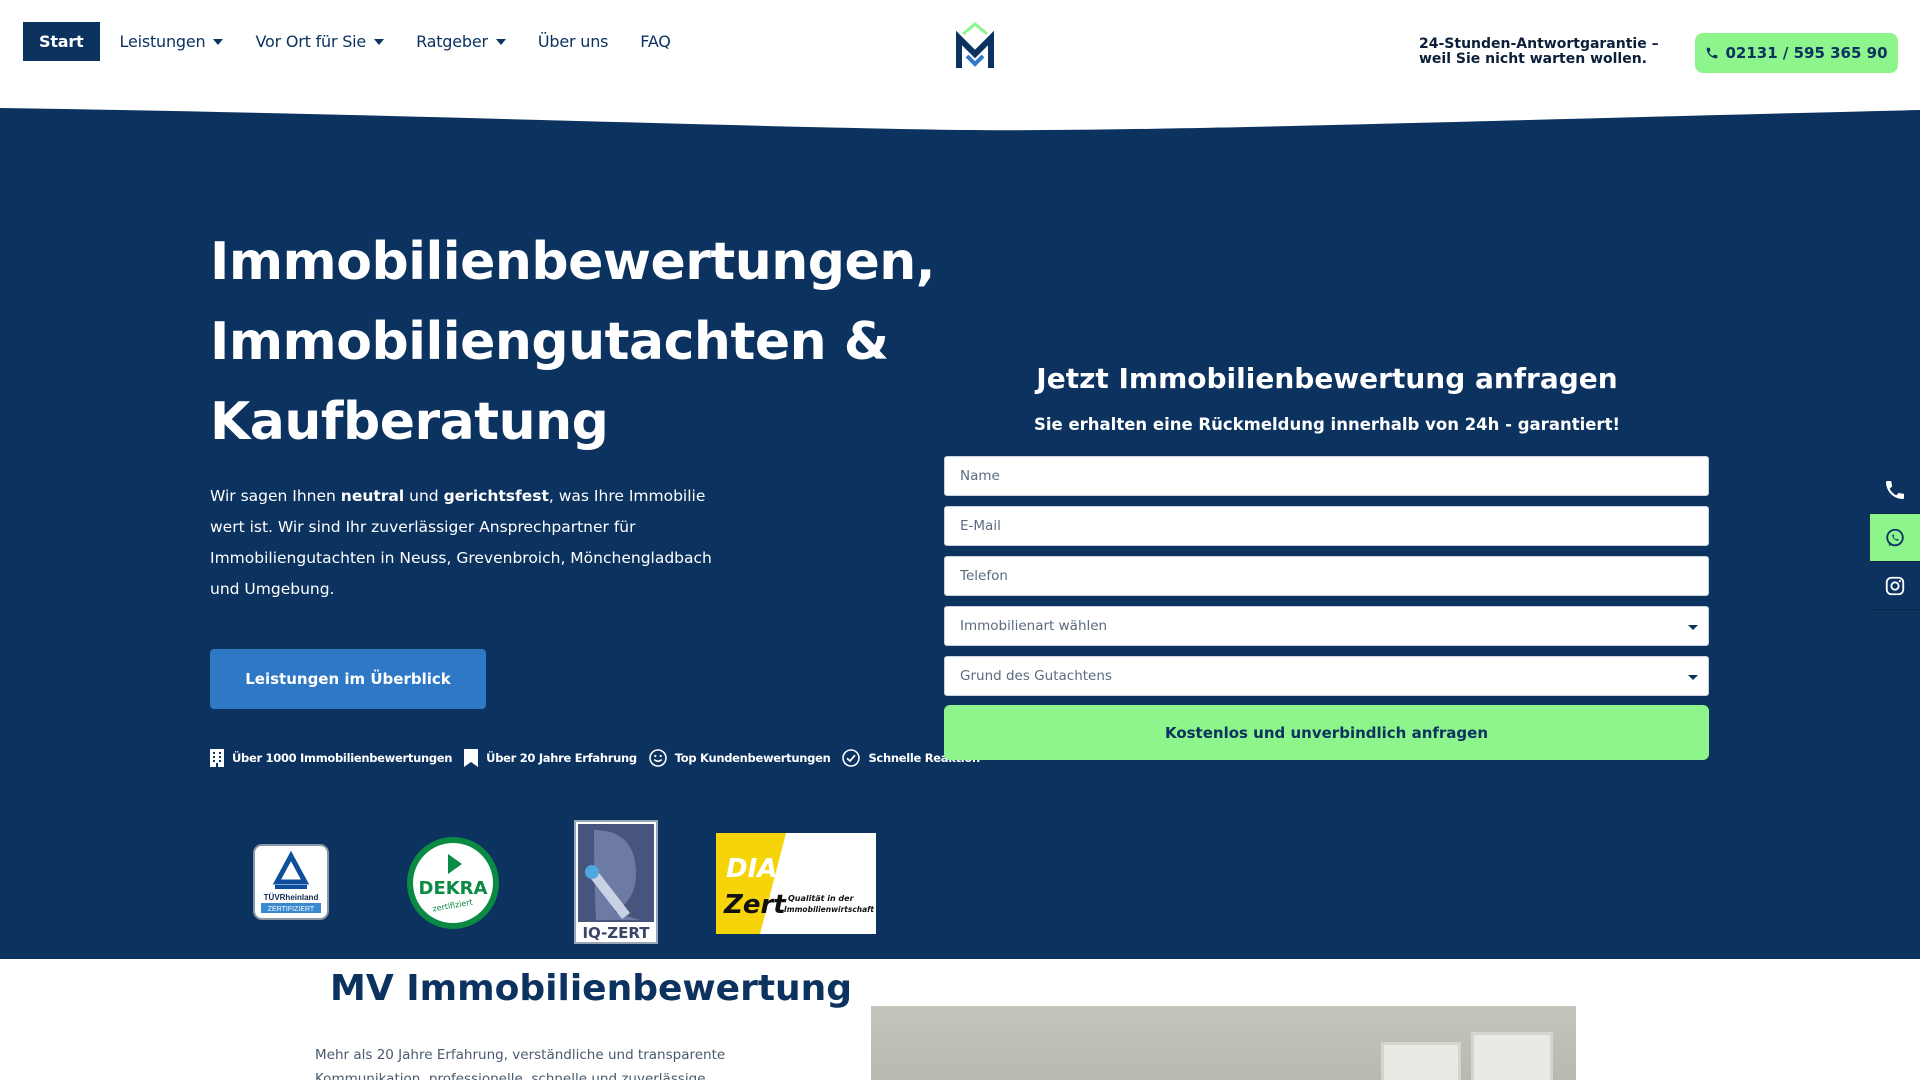  What do you see at coordinates (755, 905) in the screenshot?
I see `zert-text: Zert` at bounding box center [755, 905].